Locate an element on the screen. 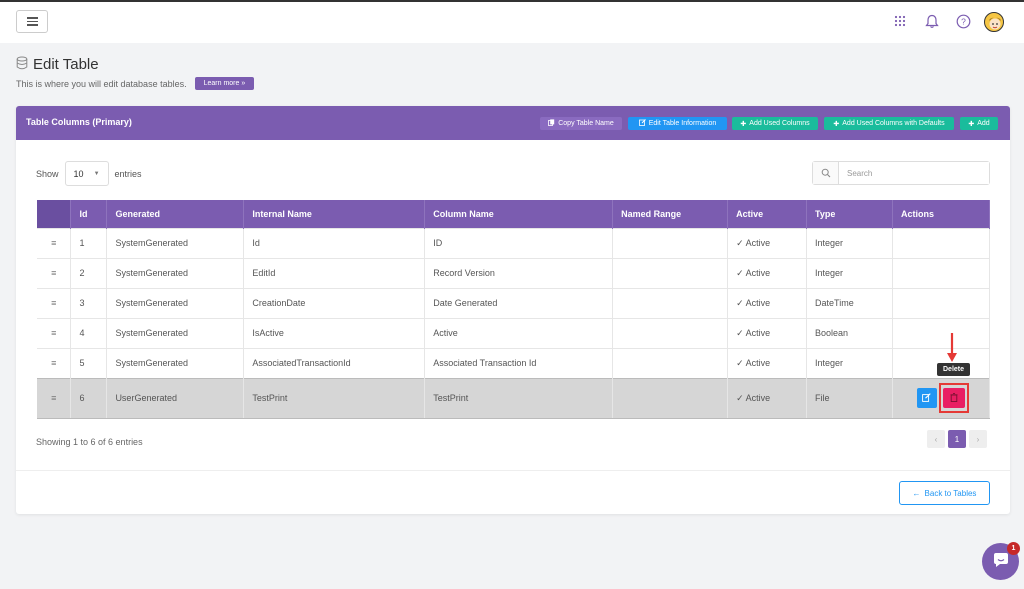  entries-label: entries is located at coordinates (128, 173).